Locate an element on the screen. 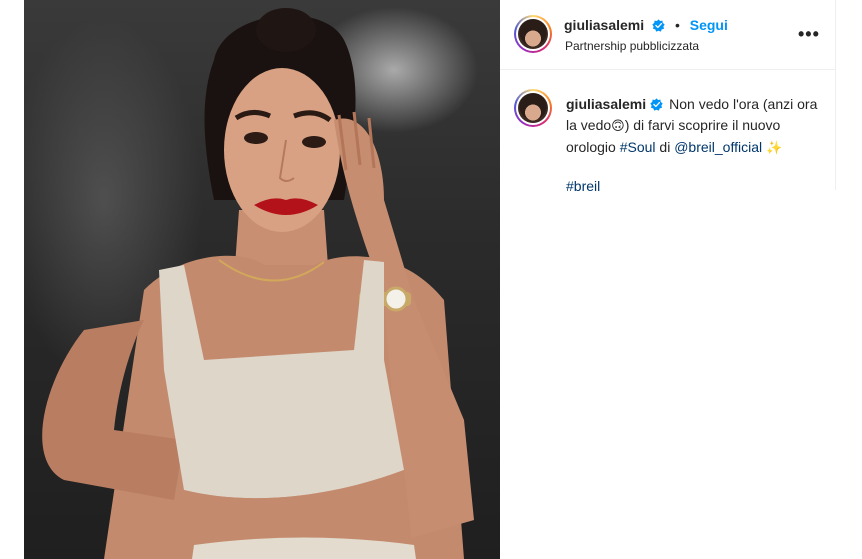 The image size is (862, 559). partnership-label: Partnership pubblicizzata is located at coordinates (632, 46).